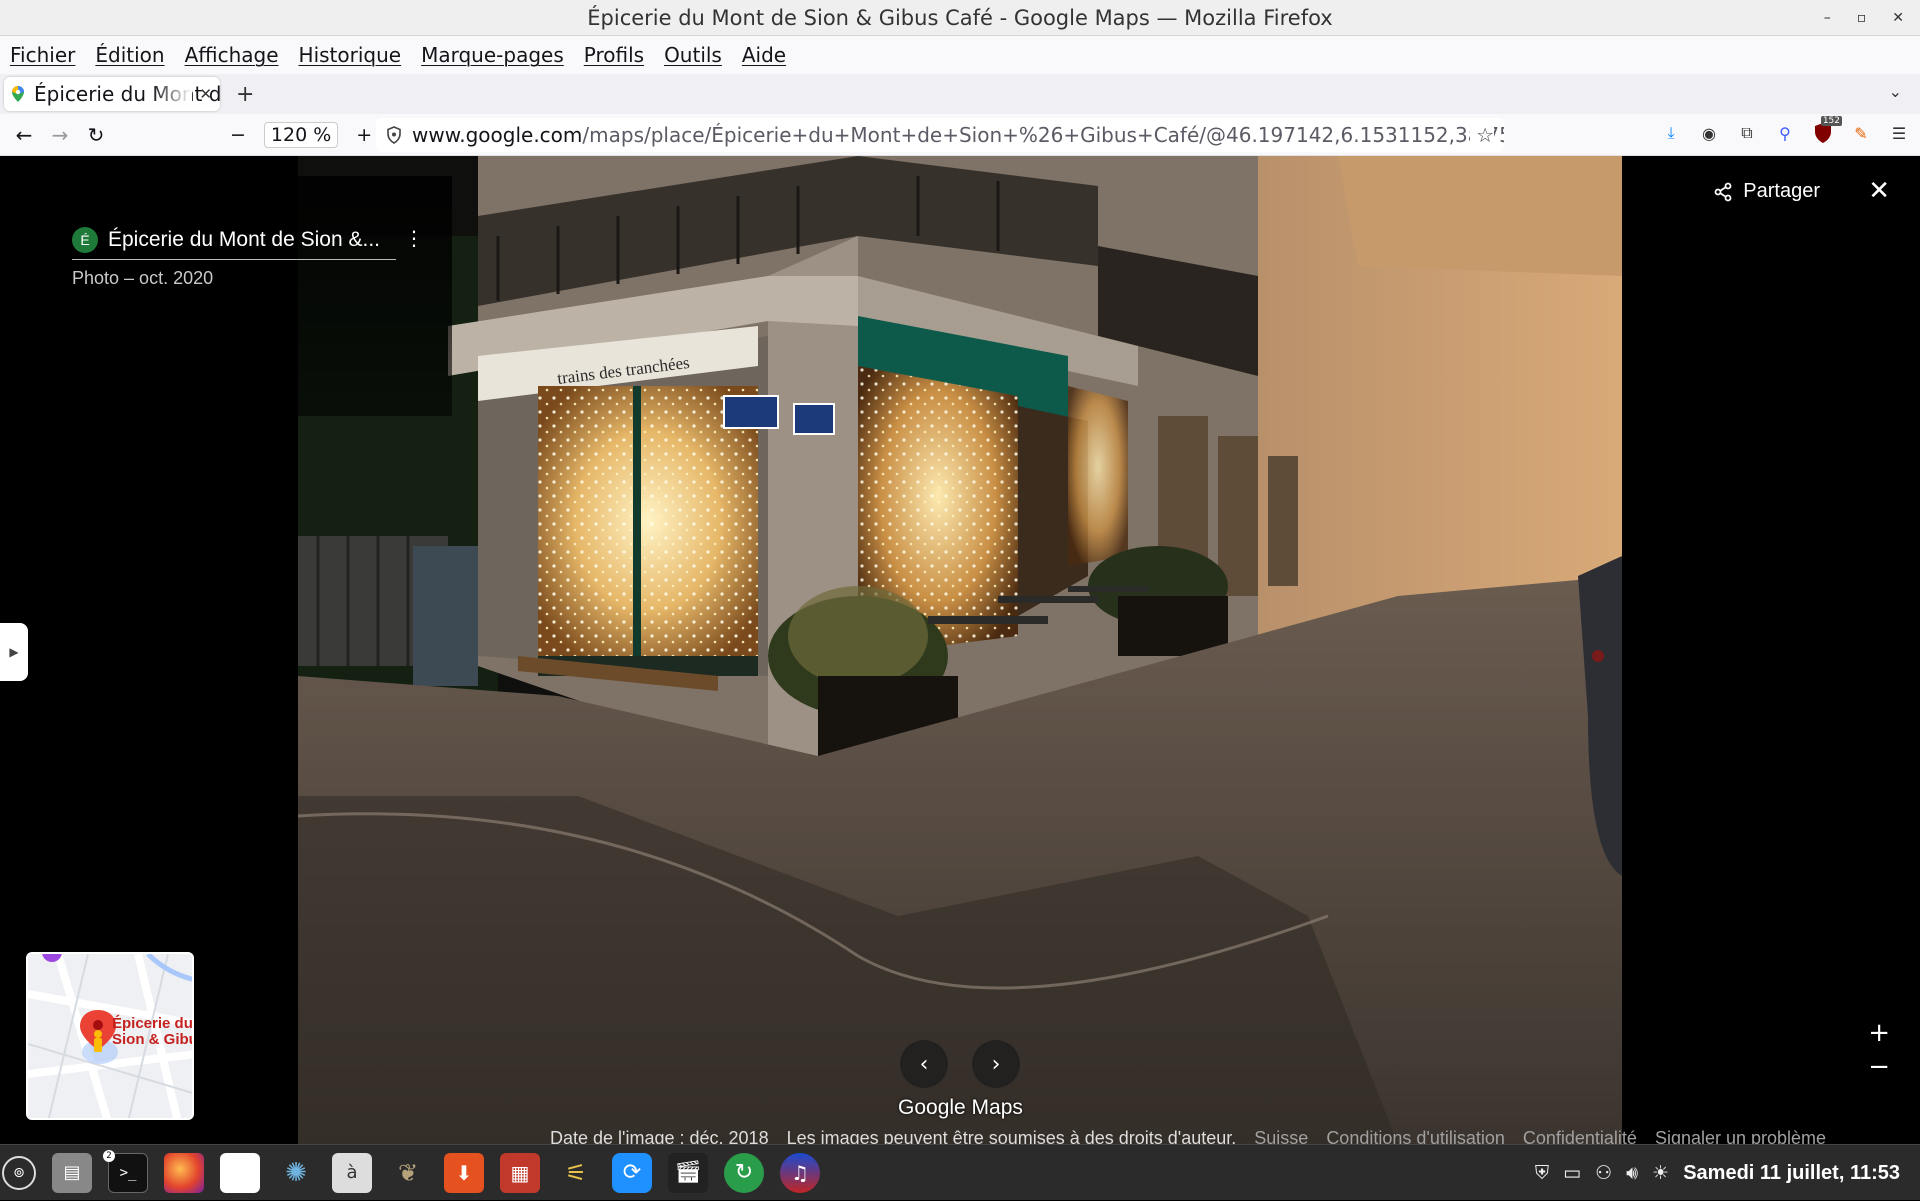  What do you see at coordinates (632, 1172) in the screenshot?
I see `sync-icon: ⟳` at bounding box center [632, 1172].